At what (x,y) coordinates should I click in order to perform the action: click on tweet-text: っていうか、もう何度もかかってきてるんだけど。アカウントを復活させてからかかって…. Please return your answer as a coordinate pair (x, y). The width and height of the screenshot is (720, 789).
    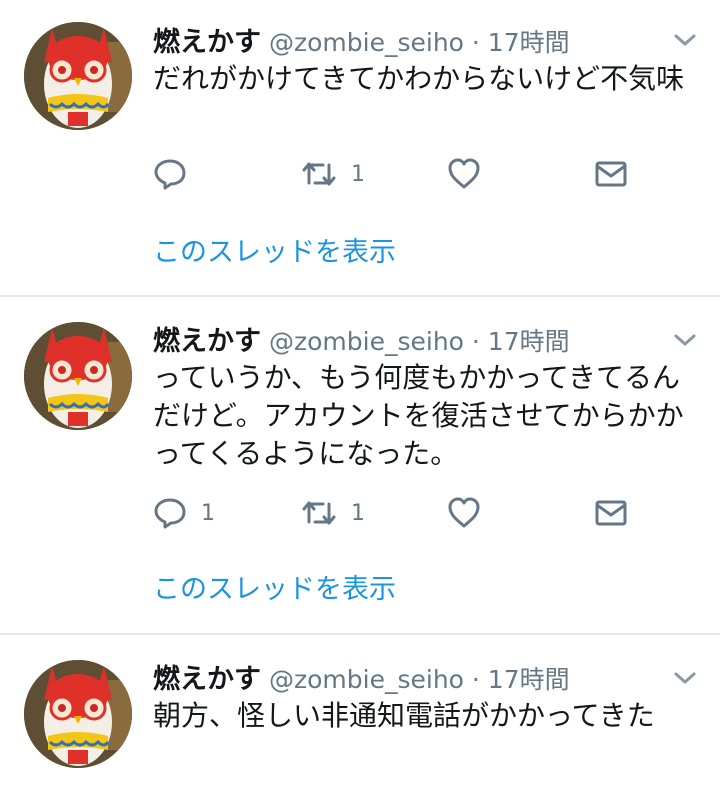
    Looking at the image, I should click on (418, 415).